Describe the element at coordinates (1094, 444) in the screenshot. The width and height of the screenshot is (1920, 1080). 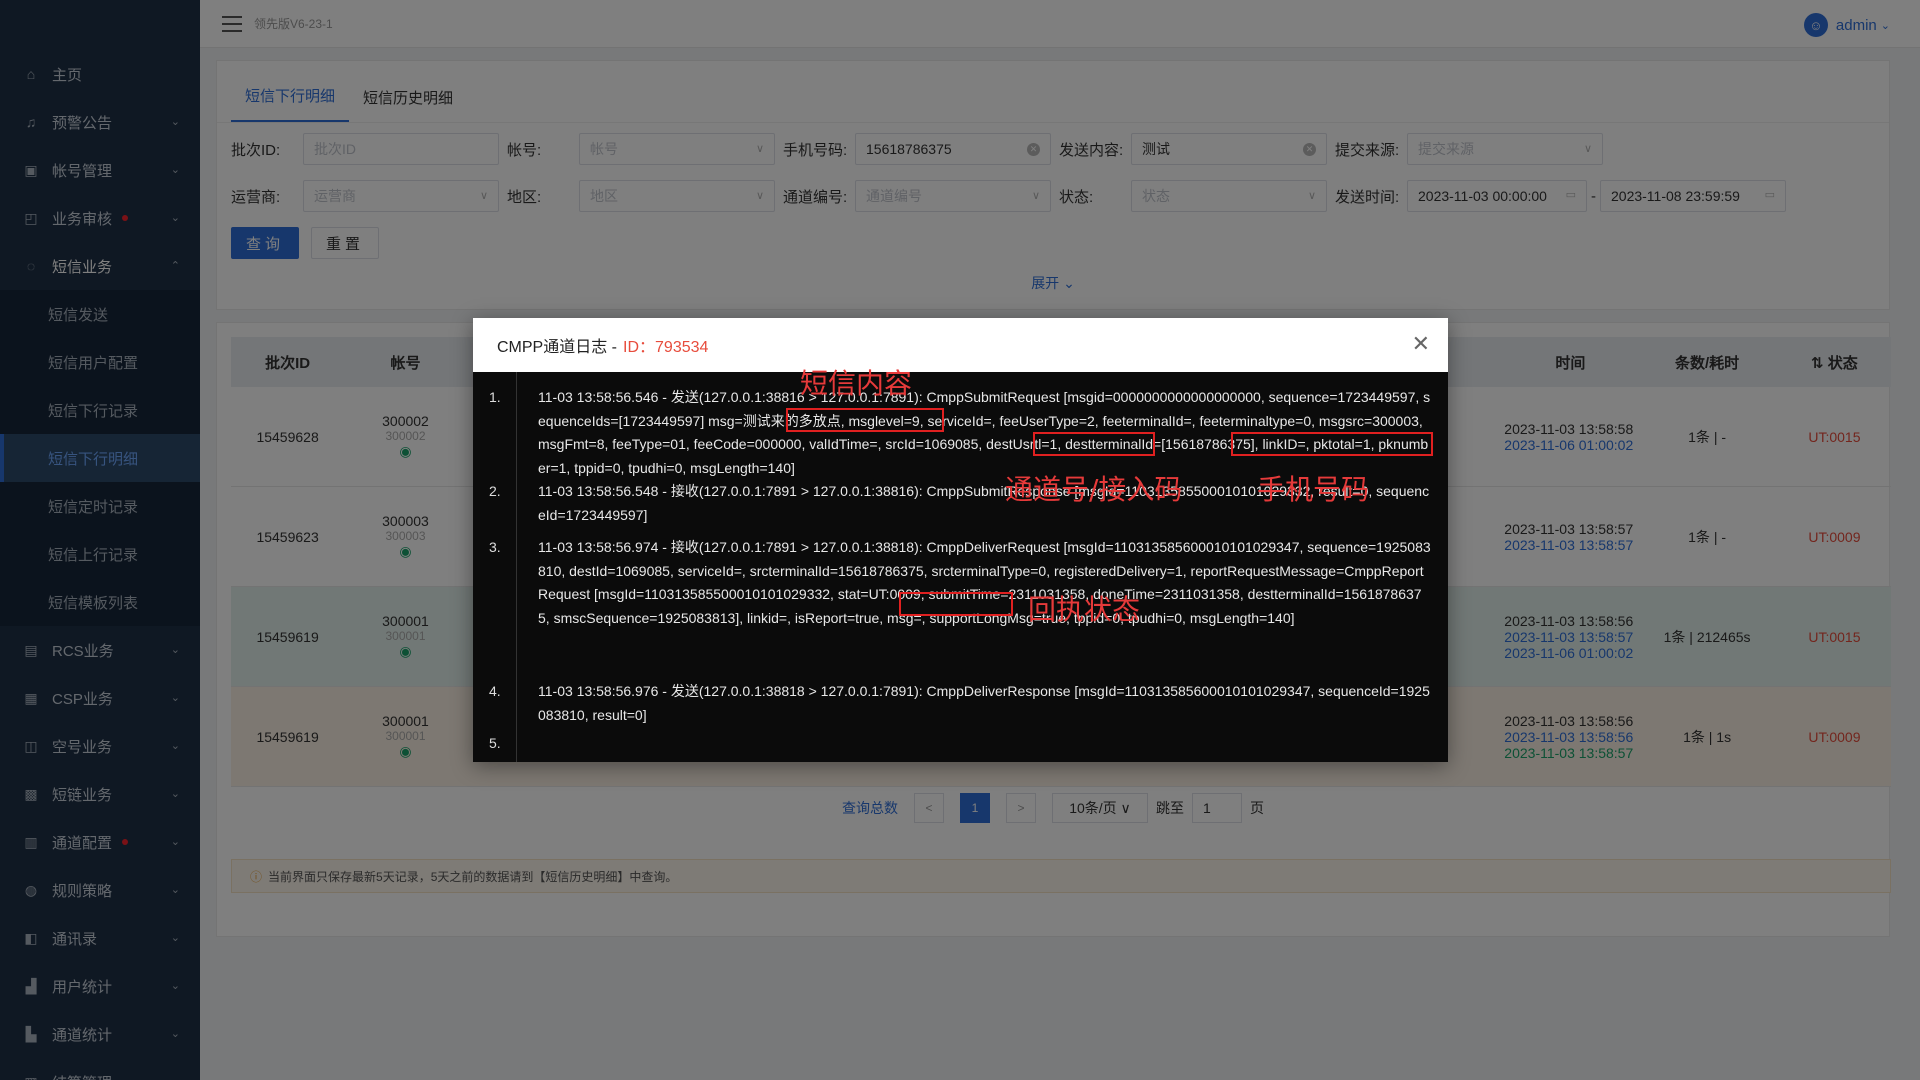
I see `highlight-srcid` at that location.